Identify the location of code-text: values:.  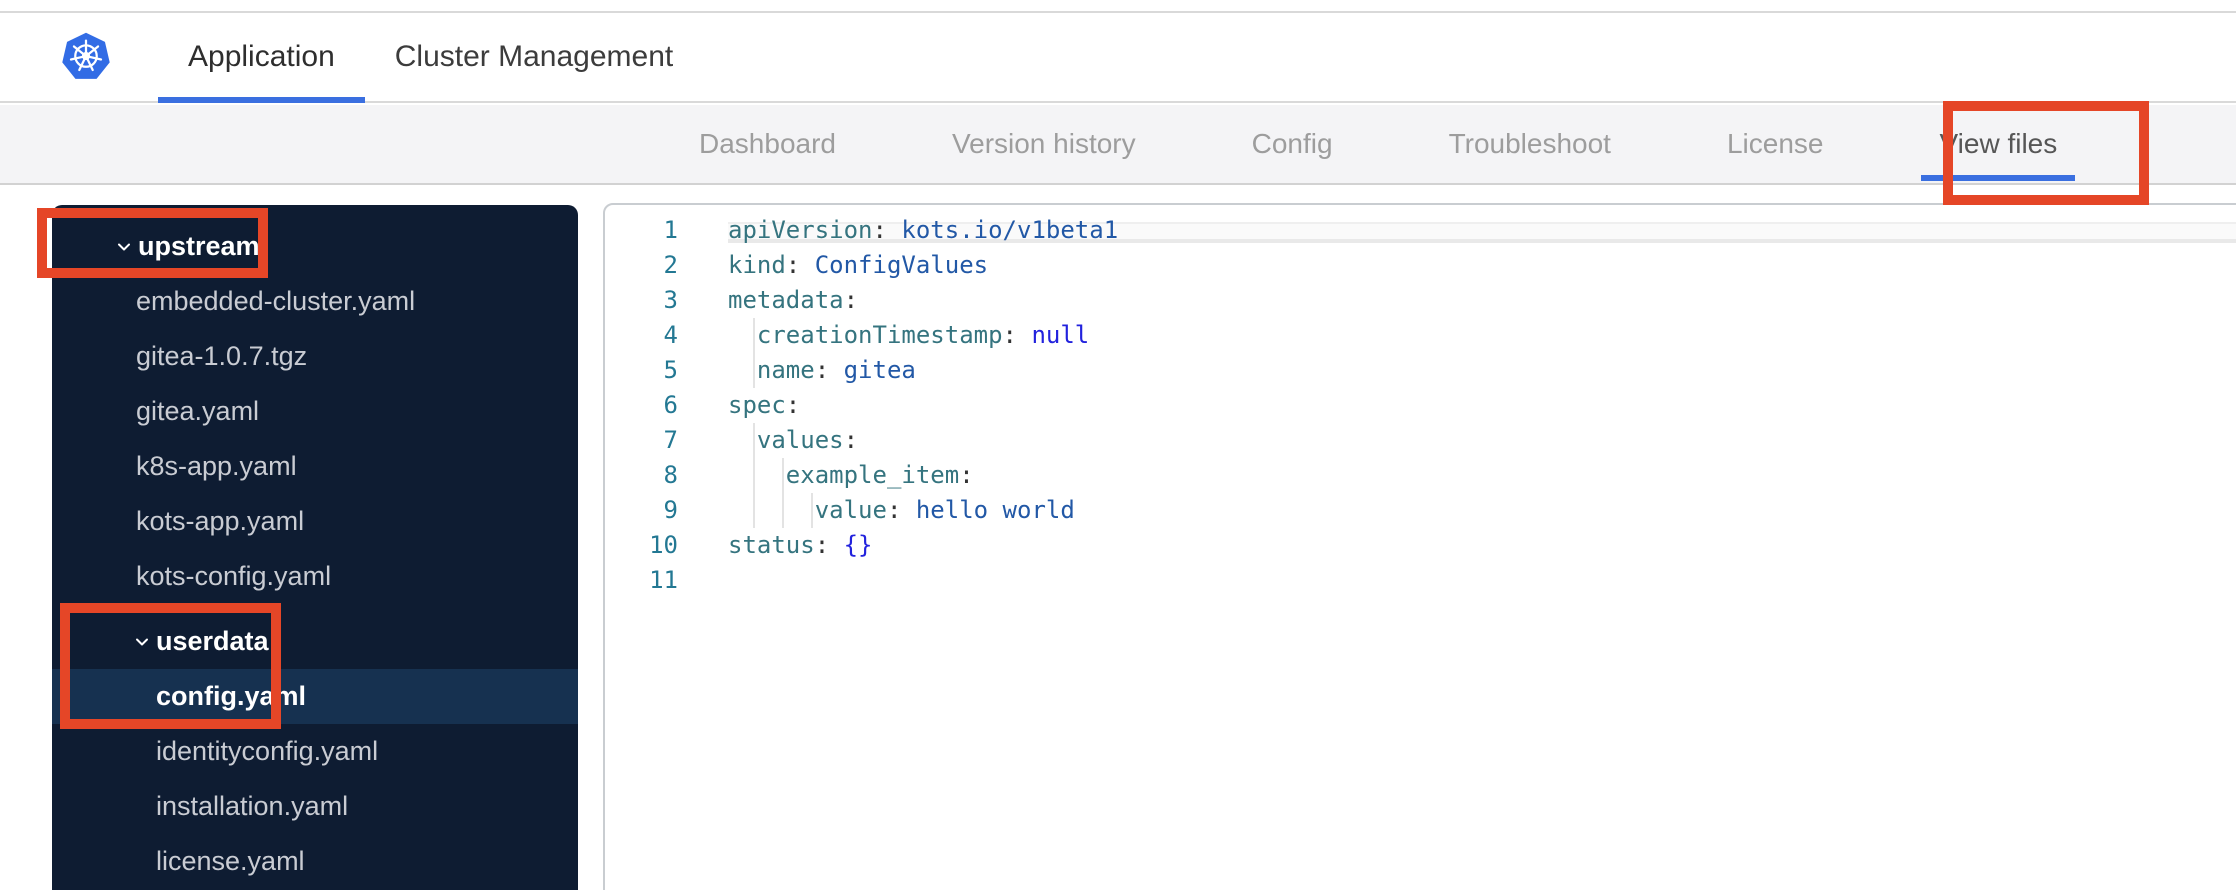
(807, 440).